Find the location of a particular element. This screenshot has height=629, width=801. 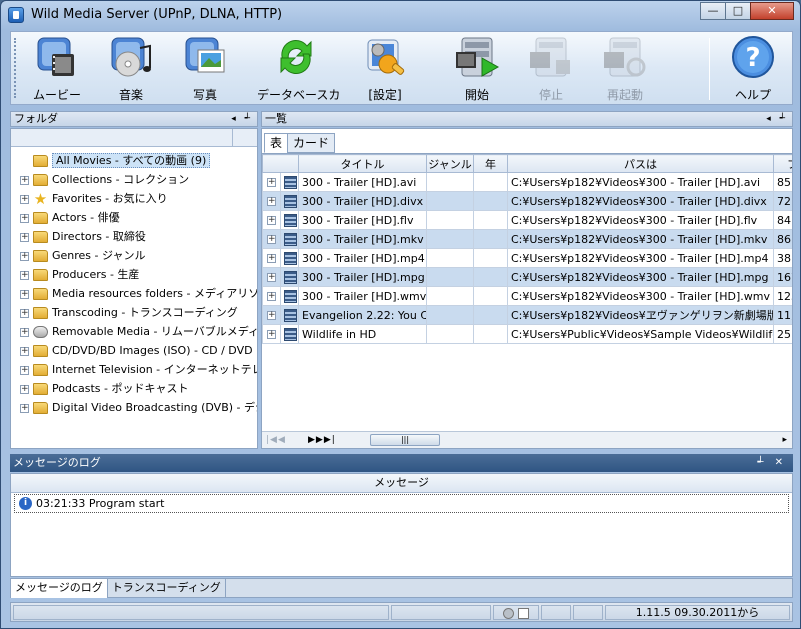

help-button: ? ヘルプ is located at coordinates (753, 68).